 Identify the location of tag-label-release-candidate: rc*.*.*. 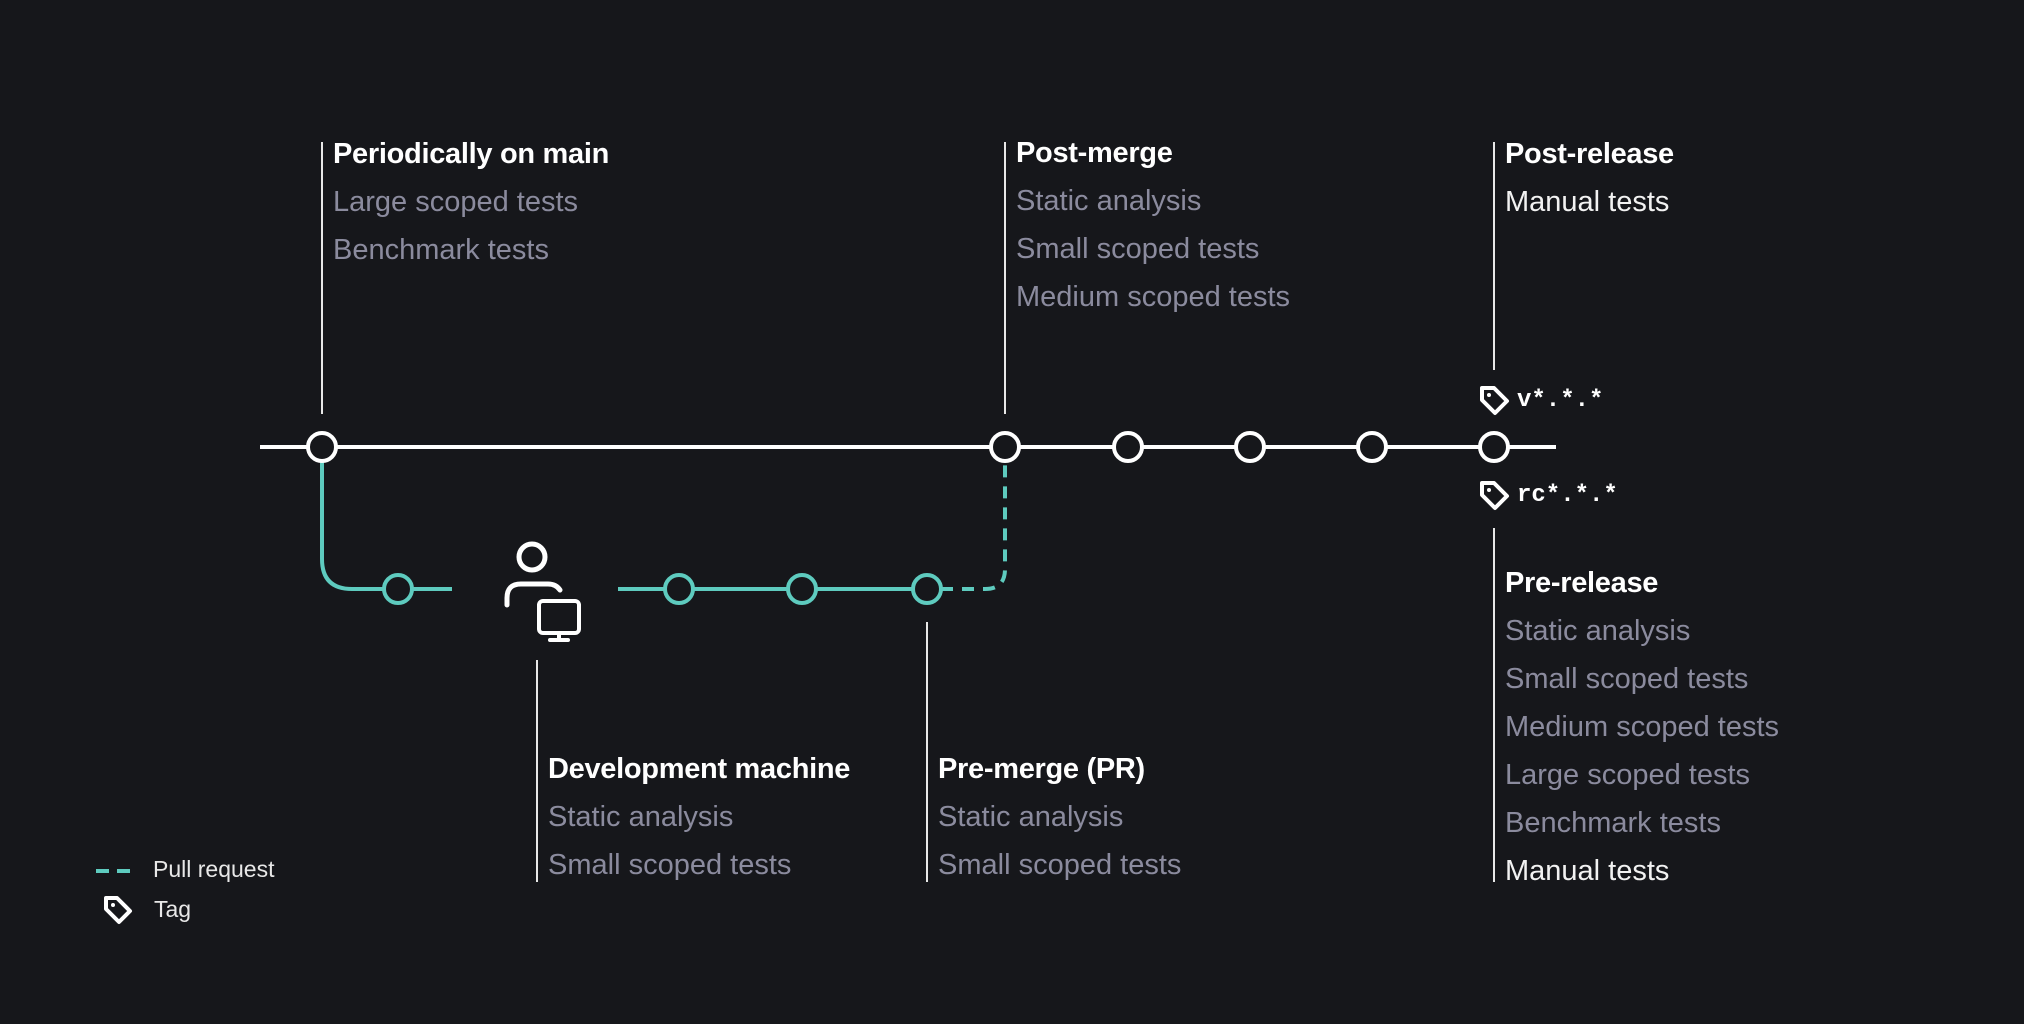
(1567, 495).